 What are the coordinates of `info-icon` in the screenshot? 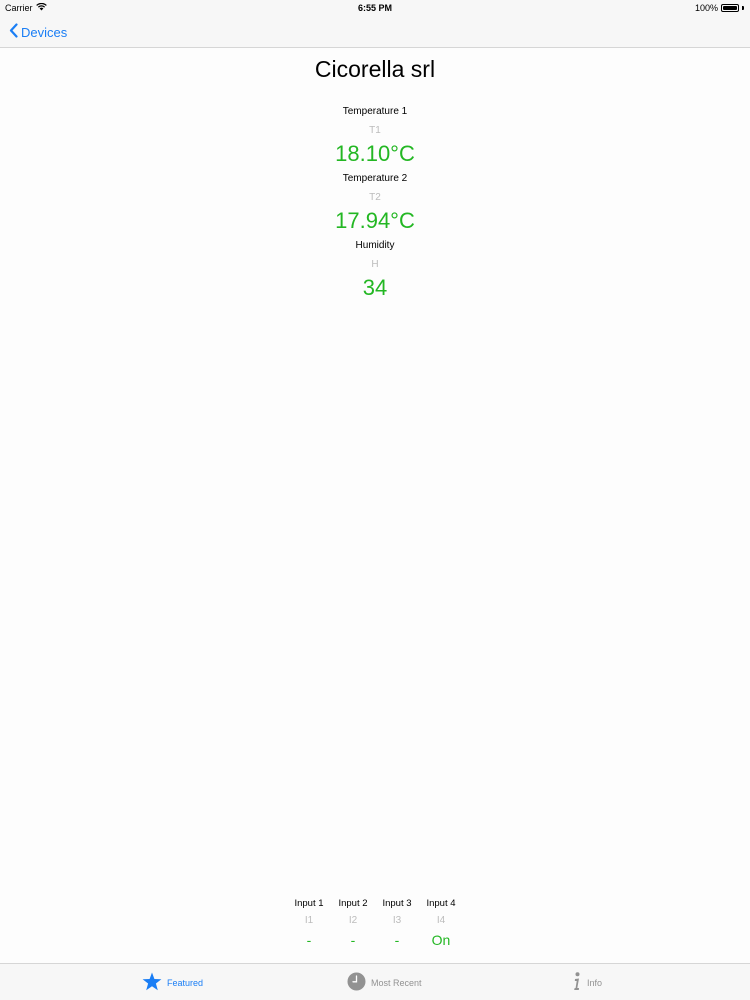 It's located at (577, 982).